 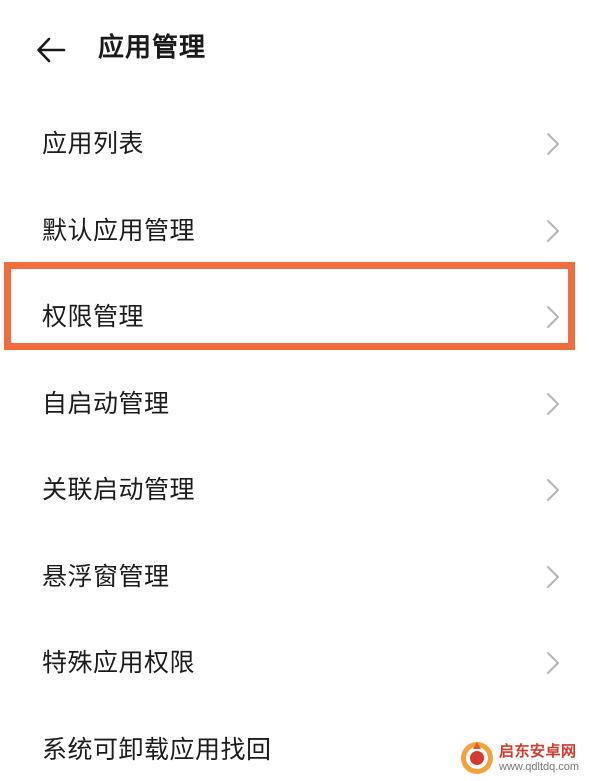 I want to click on site-watermark: 启东安卓网 www.qdltdq.com, so click(x=523, y=759).